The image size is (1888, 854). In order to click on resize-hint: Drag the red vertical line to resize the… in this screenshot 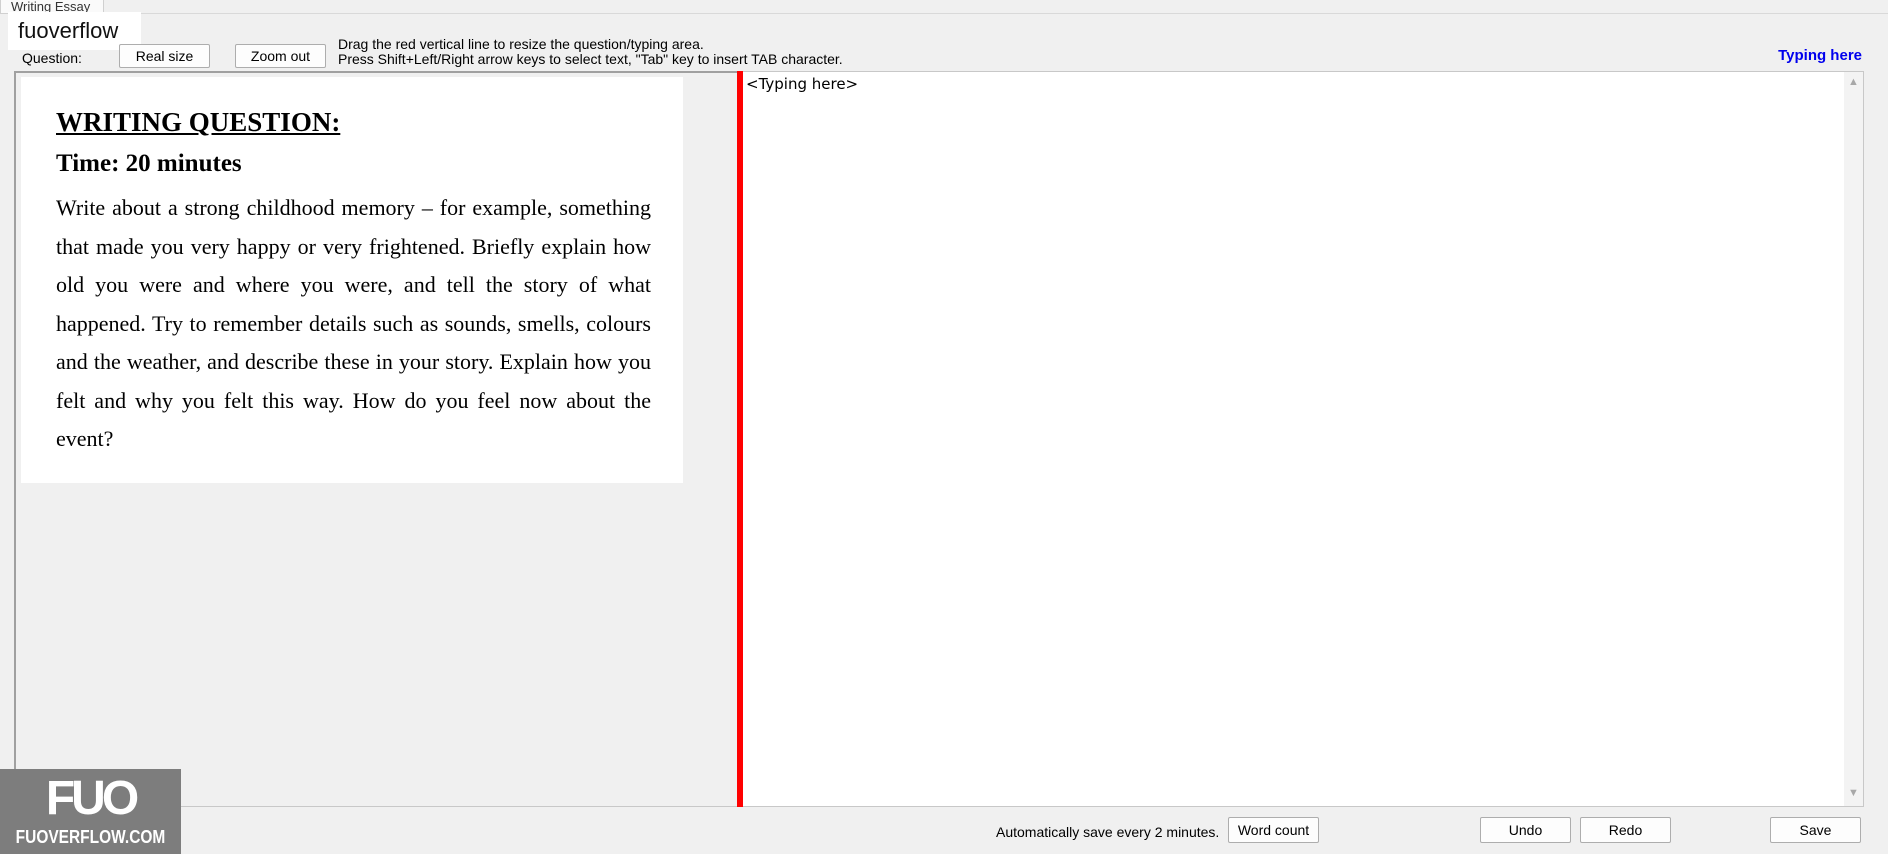, I will do `click(521, 44)`.